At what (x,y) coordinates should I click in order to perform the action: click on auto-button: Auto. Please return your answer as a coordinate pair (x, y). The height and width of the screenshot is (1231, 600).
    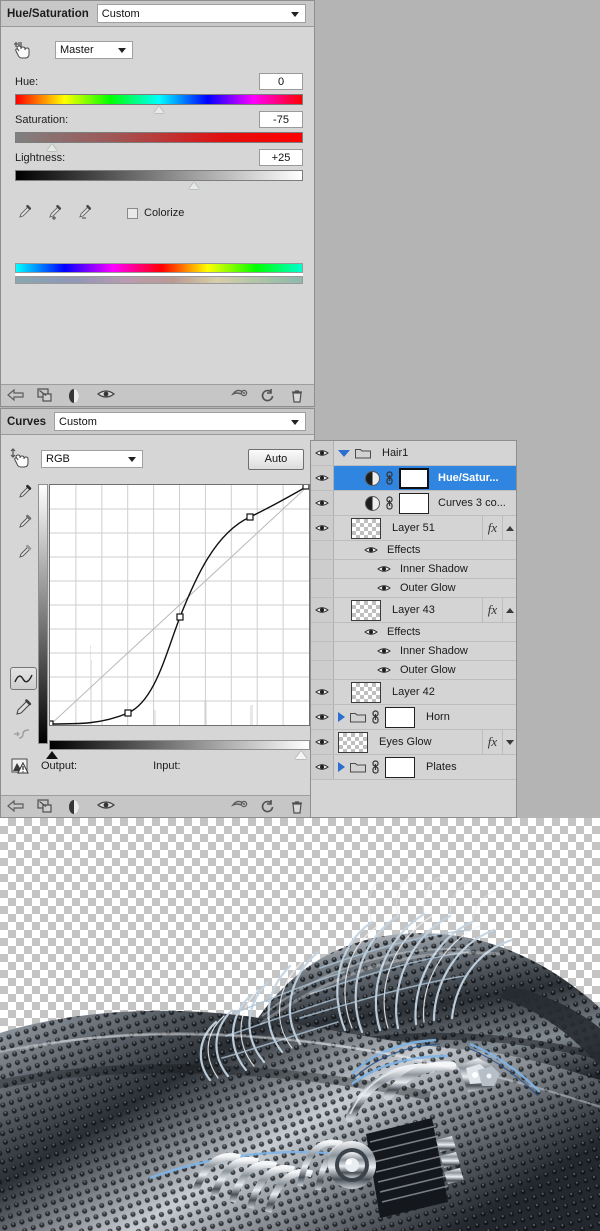
    Looking at the image, I should click on (276, 459).